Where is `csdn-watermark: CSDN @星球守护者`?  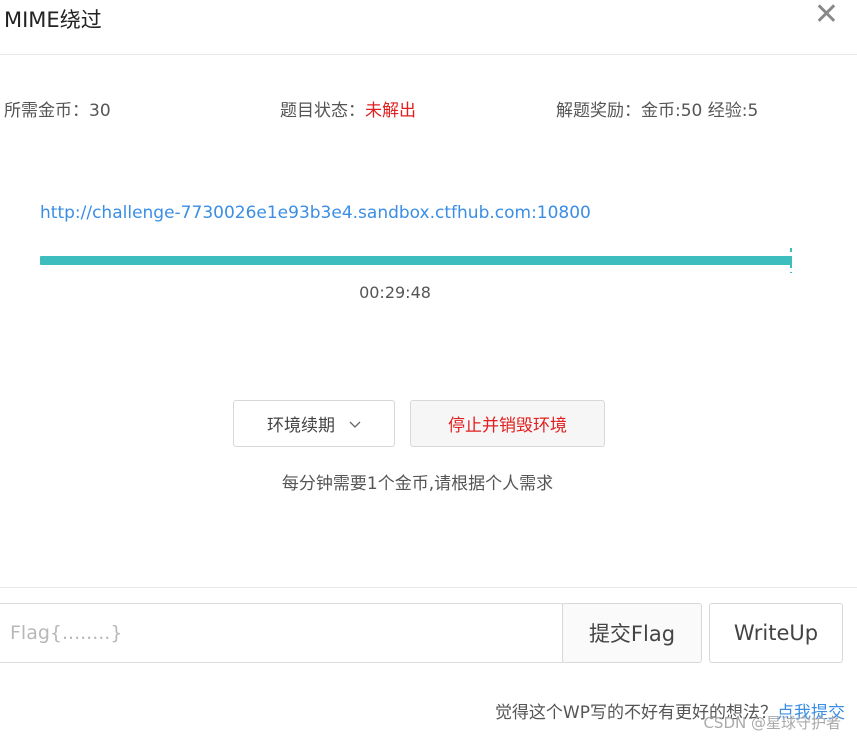
csdn-watermark: CSDN @星球守护者 is located at coordinates (772, 723).